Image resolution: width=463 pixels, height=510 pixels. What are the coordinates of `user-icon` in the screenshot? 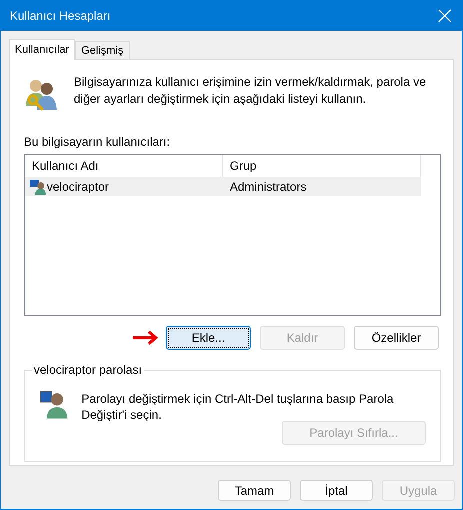 It's located at (38, 186).